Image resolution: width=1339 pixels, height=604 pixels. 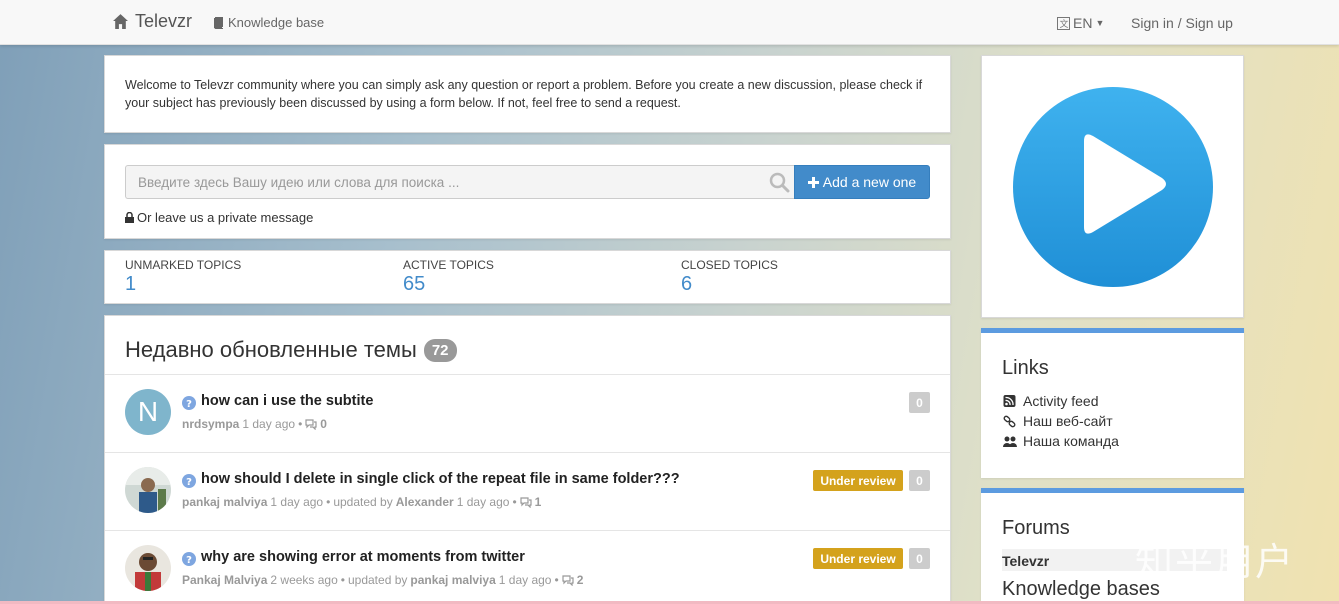 What do you see at coordinates (813, 182) in the screenshot?
I see `plus-icon` at bounding box center [813, 182].